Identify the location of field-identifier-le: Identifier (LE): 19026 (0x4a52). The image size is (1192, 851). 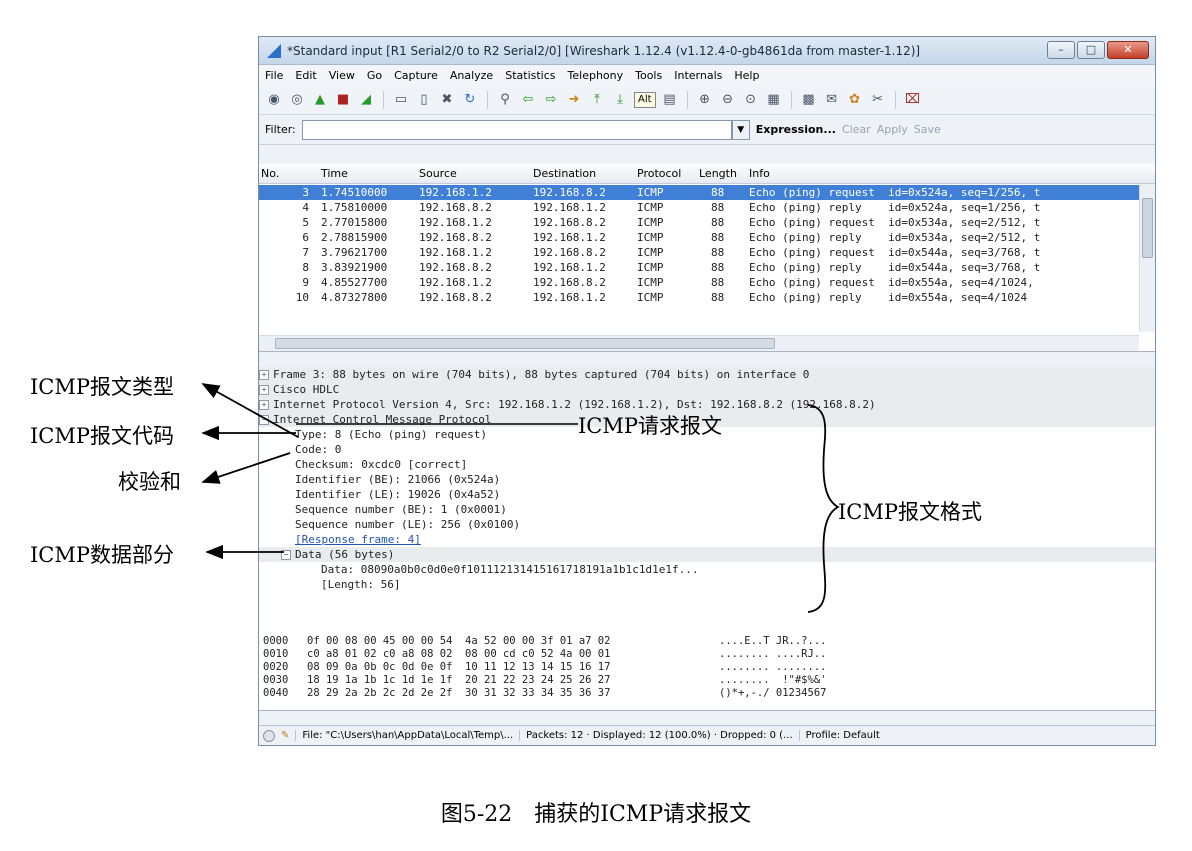
(707, 494).